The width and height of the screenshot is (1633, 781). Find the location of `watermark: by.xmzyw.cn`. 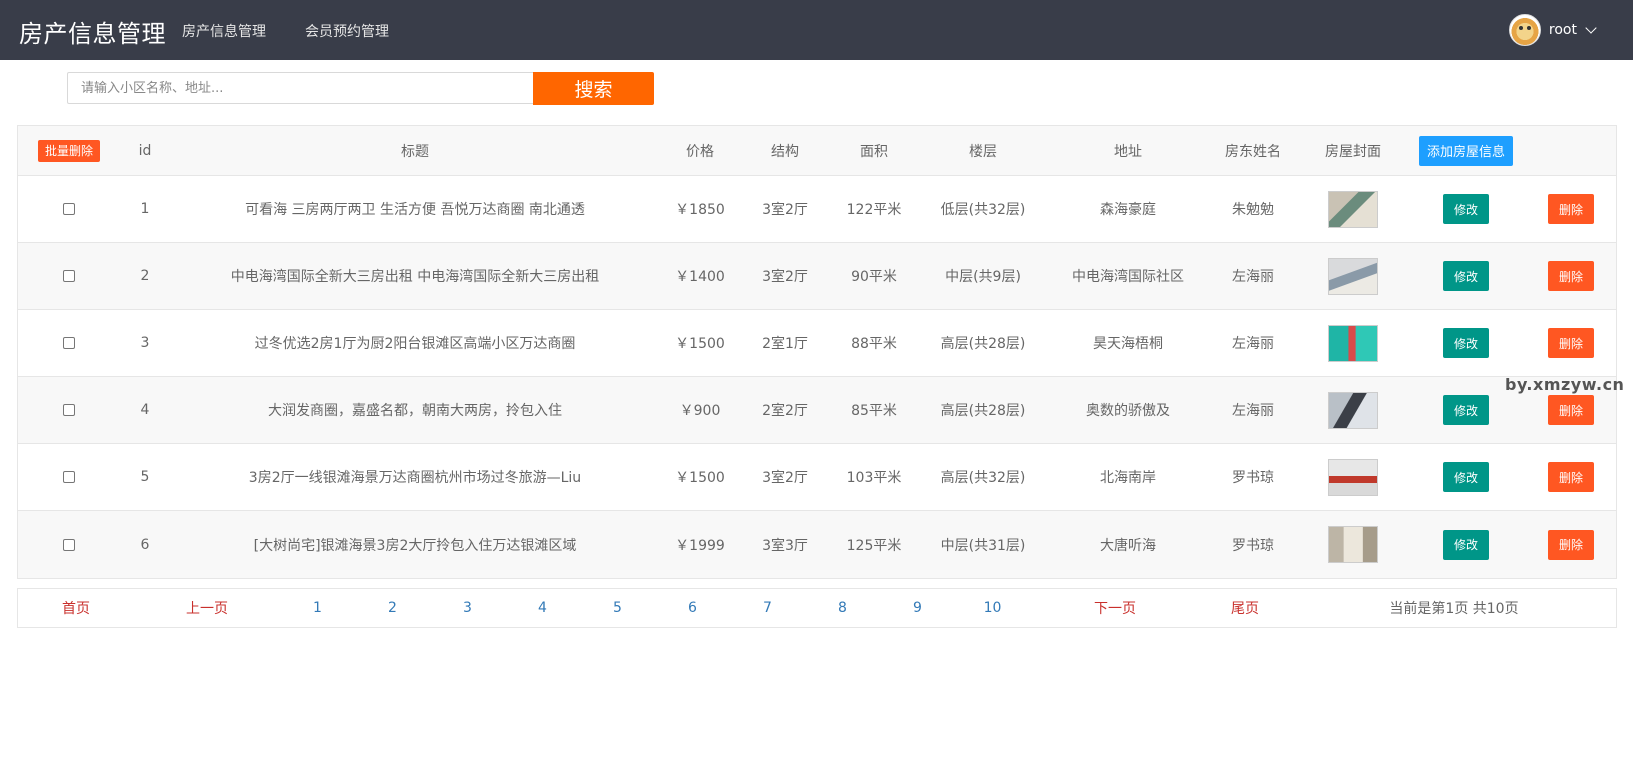

watermark: by.xmzyw.cn is located at coordinates (1565, 384).